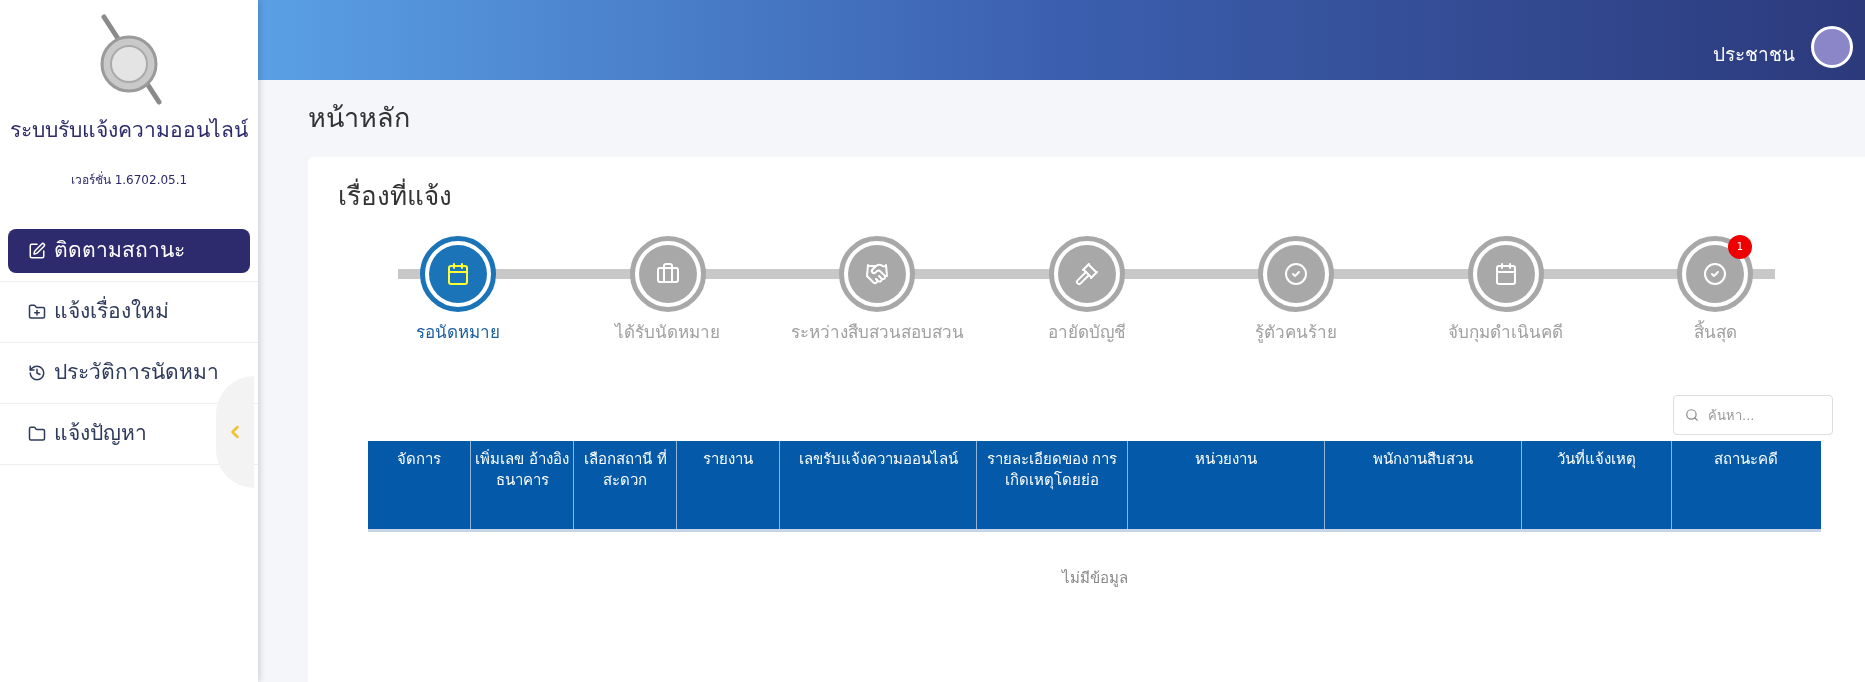  I want to click on sidebar-nav-item: แจ้งเรื่องใหม่, so click(98, 311).